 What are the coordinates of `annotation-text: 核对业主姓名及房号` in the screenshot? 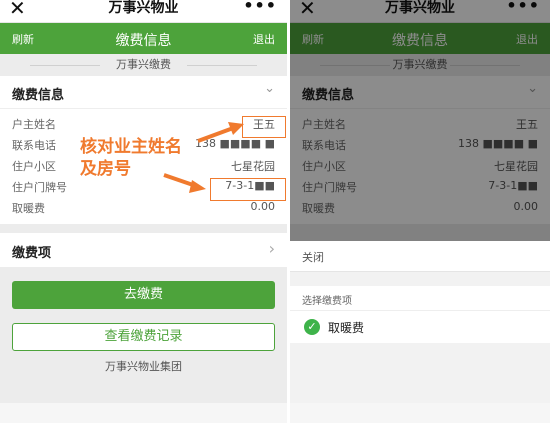 It's located at (131, 158).